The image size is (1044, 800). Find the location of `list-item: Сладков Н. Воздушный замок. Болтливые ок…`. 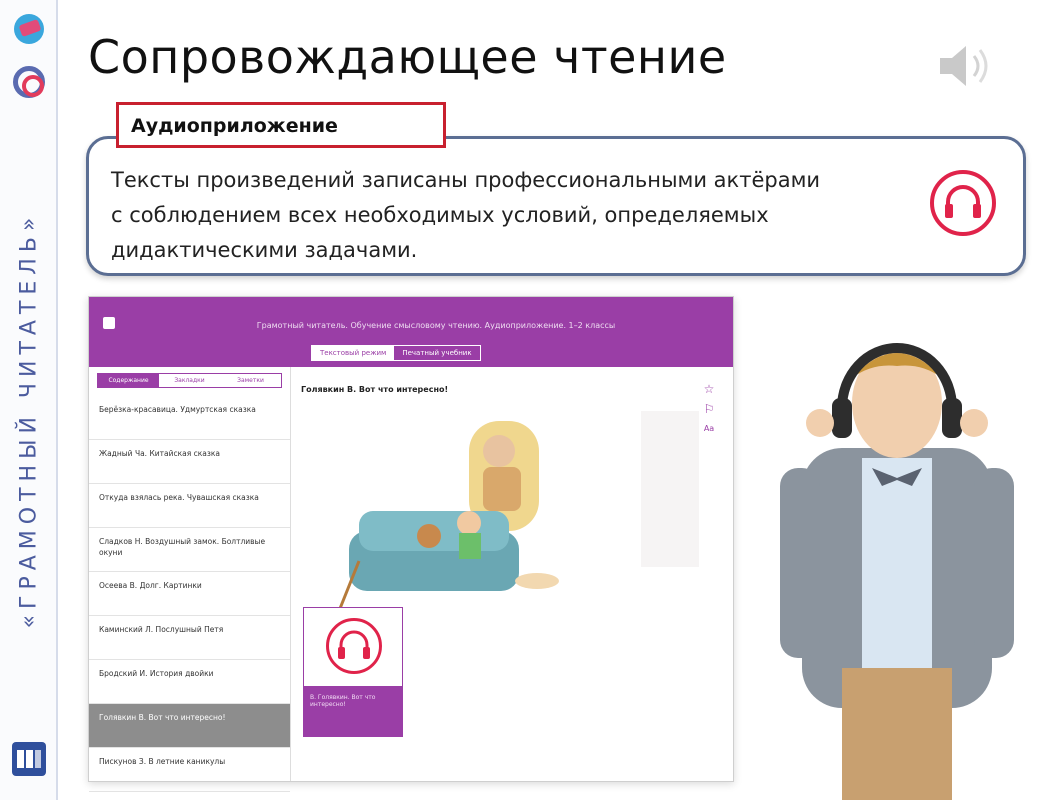

list-item: Сладков Н. Воздушный замок. Болтливые ок… is located at coordinates (189, 550).